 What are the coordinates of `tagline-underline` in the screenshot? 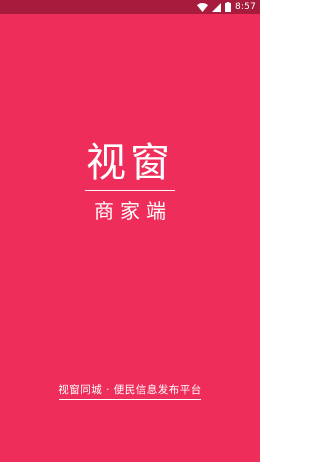 It's located at (130, 399).